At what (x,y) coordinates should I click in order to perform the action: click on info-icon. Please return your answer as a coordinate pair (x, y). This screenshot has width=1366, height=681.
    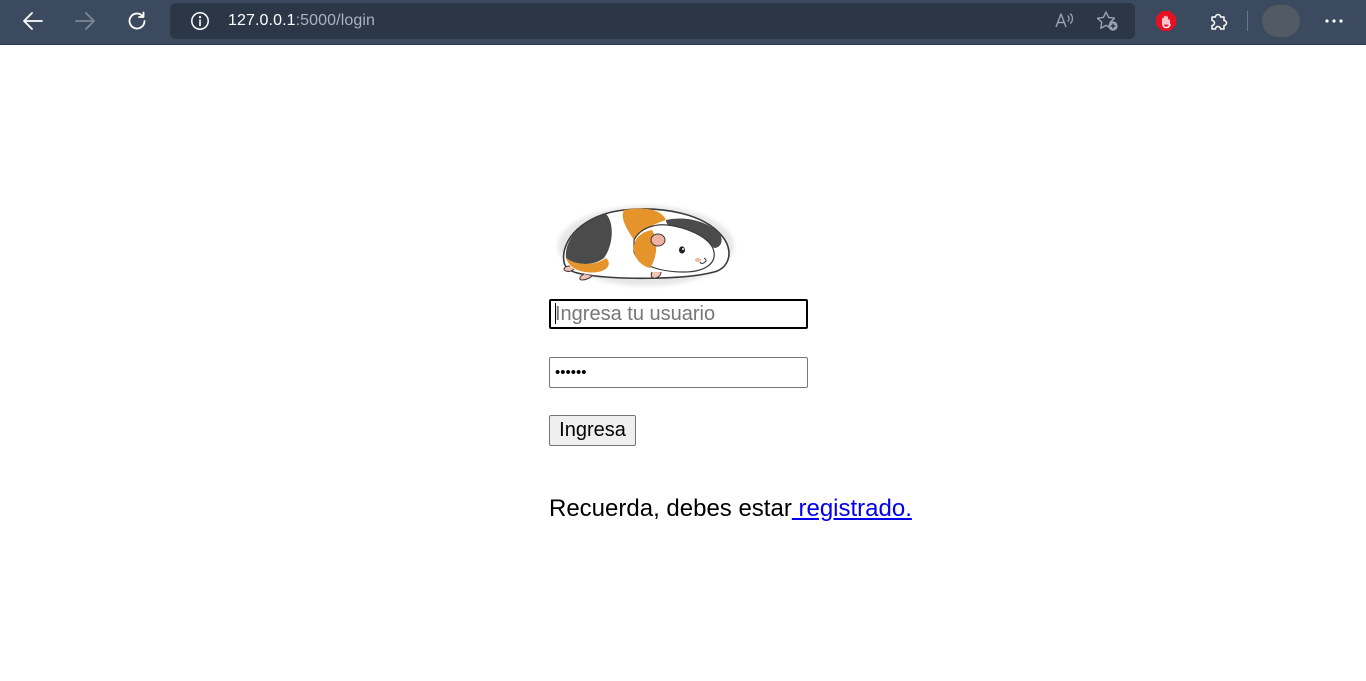
    Looking at the image, I should click on (200, 23).